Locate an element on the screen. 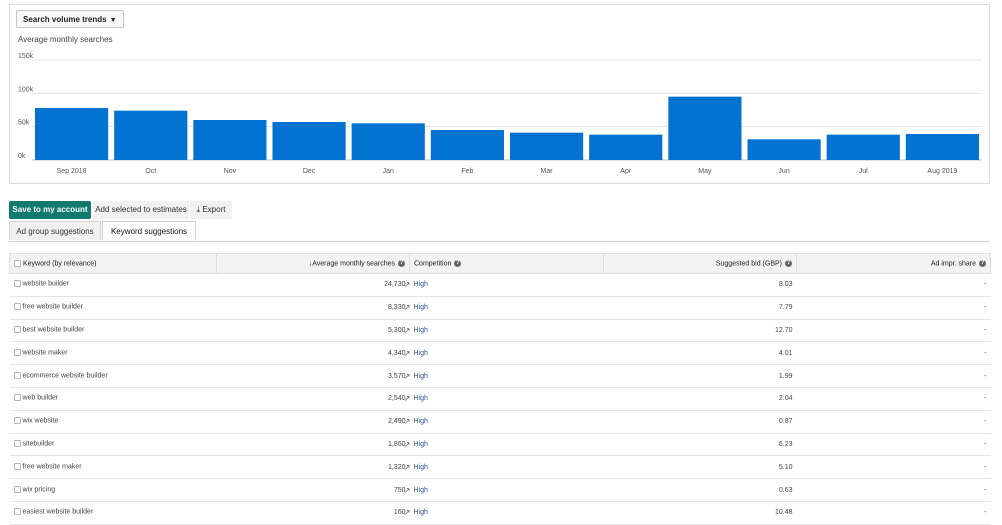 The image size is (1002, 525). table-row: web builder ↗ 2,540 High 2.04- is located at coordinates (500, 399).